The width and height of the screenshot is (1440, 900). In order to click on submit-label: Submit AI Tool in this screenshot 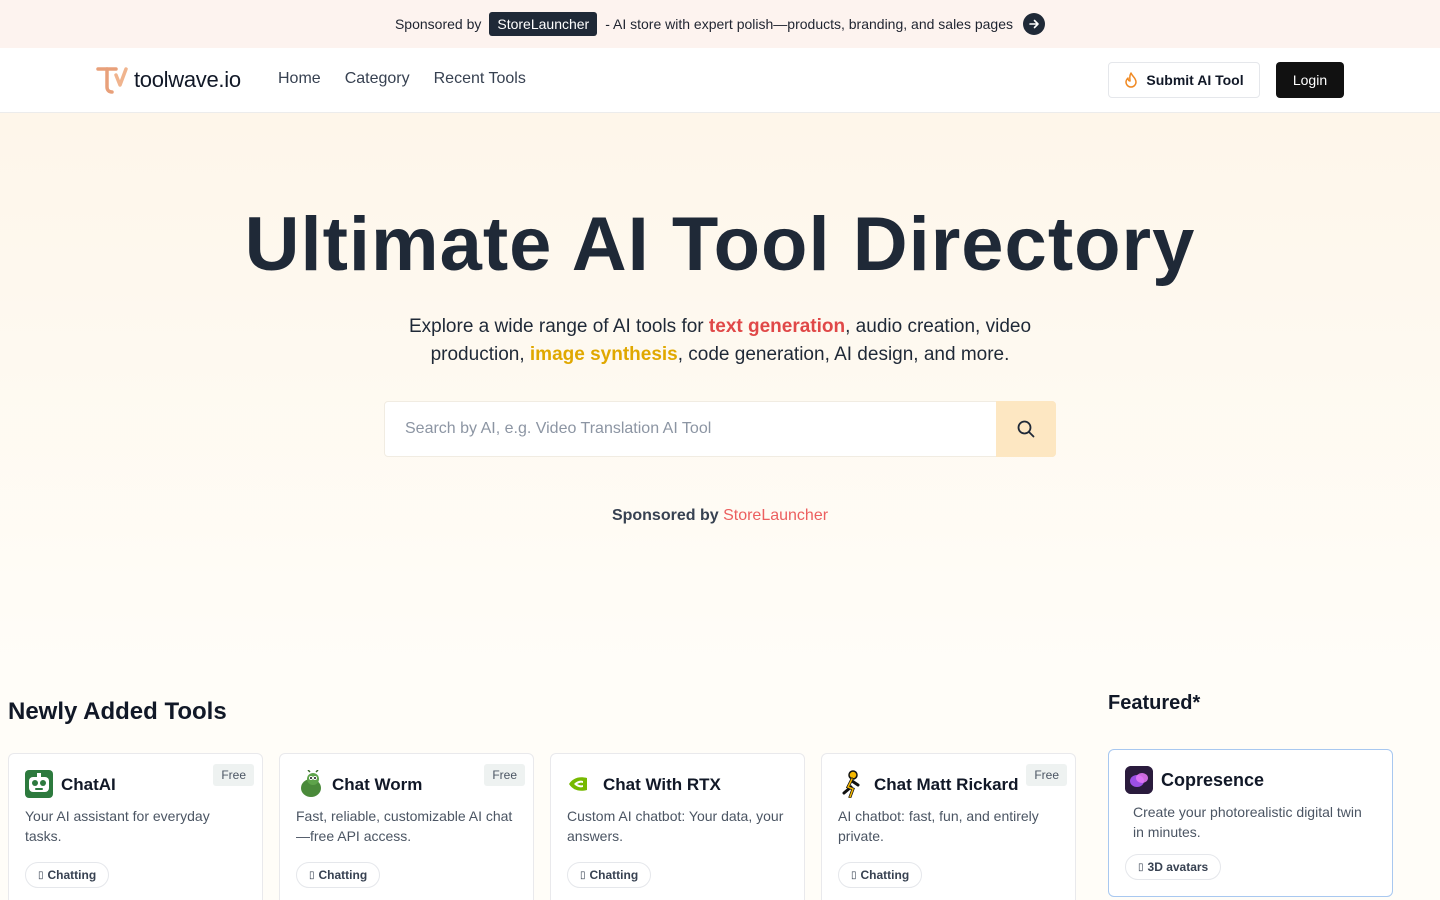, I will do `click(1195, 80)`.